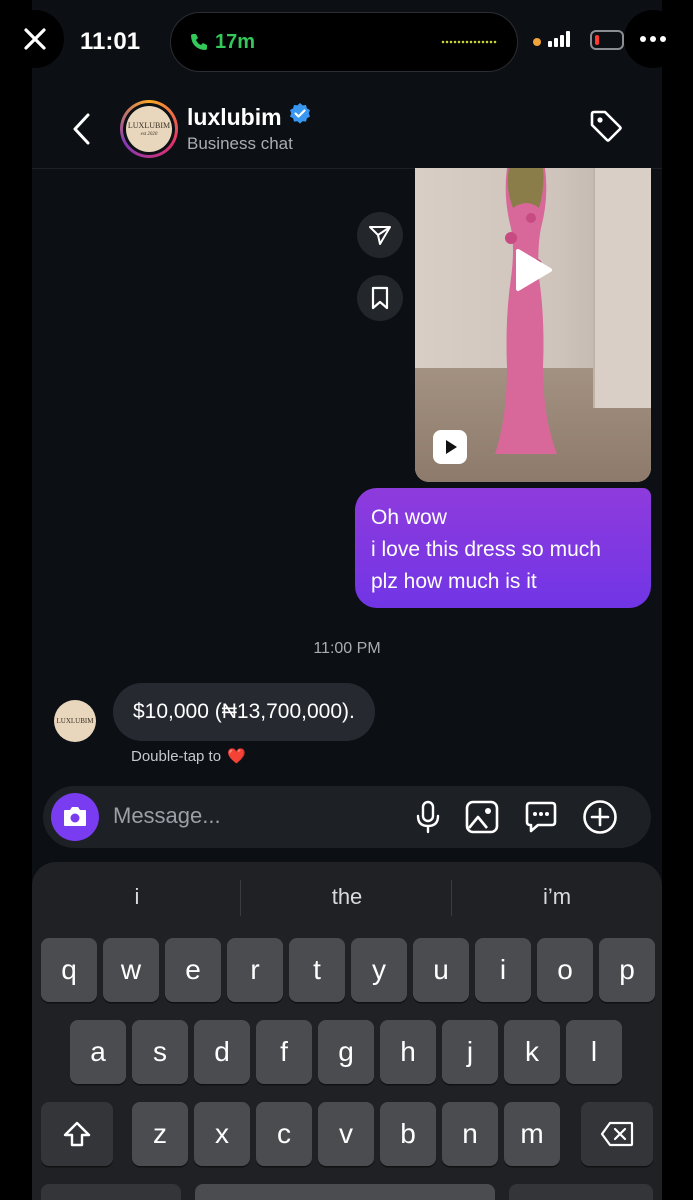  I want to click on key: b, so click(408, 1134).